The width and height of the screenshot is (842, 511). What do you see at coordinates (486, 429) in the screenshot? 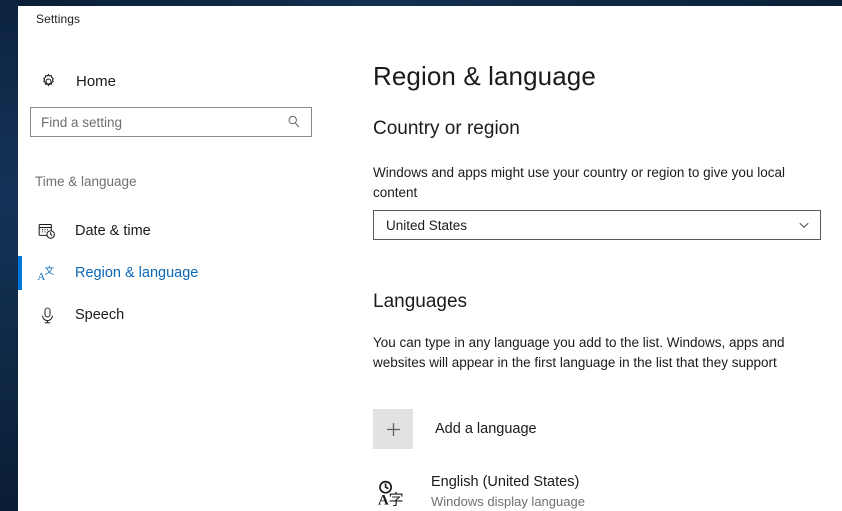
I see `add-language-label: Add a language` at bounding box center [486, 429].